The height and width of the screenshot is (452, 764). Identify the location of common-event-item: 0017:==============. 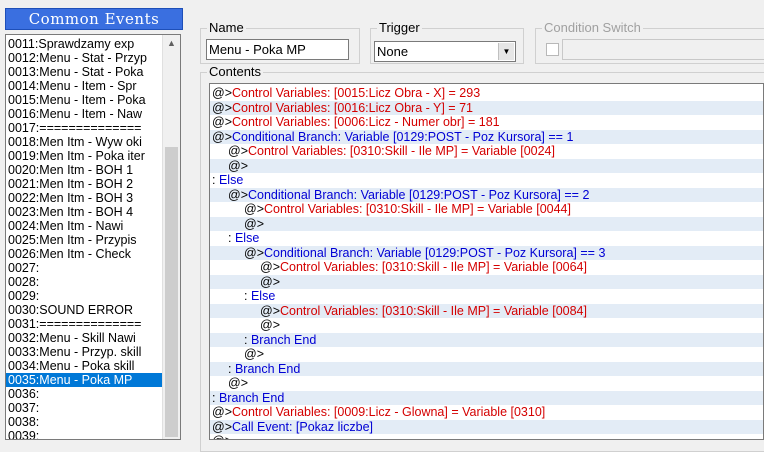
(85, 128).